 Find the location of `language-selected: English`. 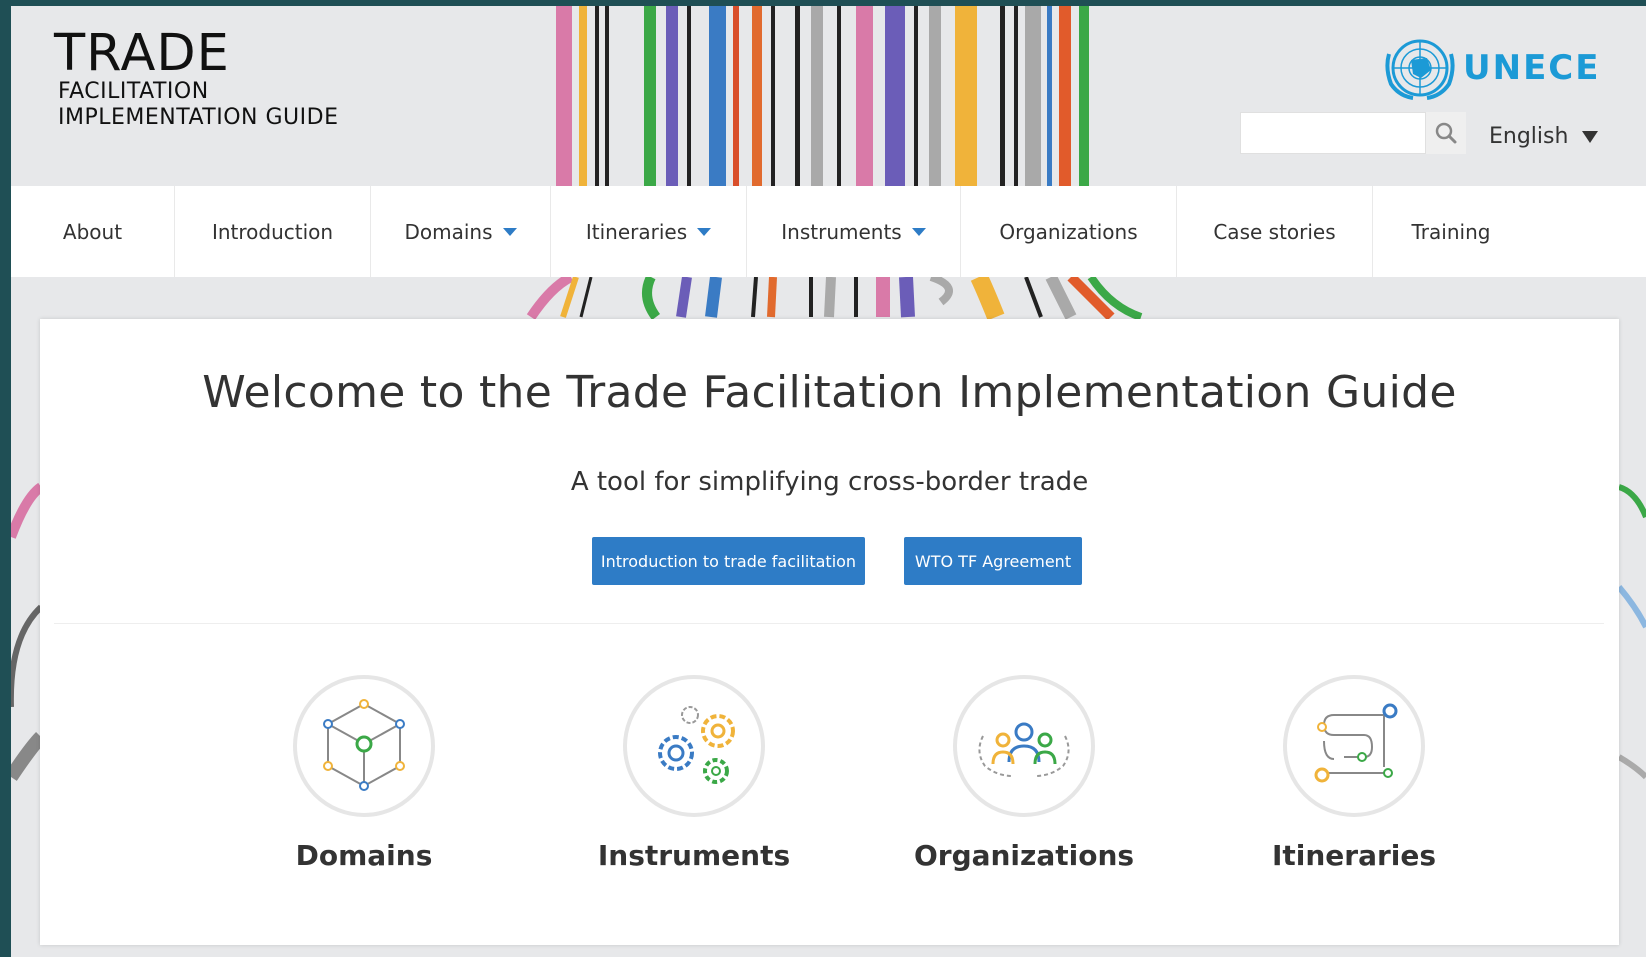

language-selected: English is located at coordinates (1529, 136).